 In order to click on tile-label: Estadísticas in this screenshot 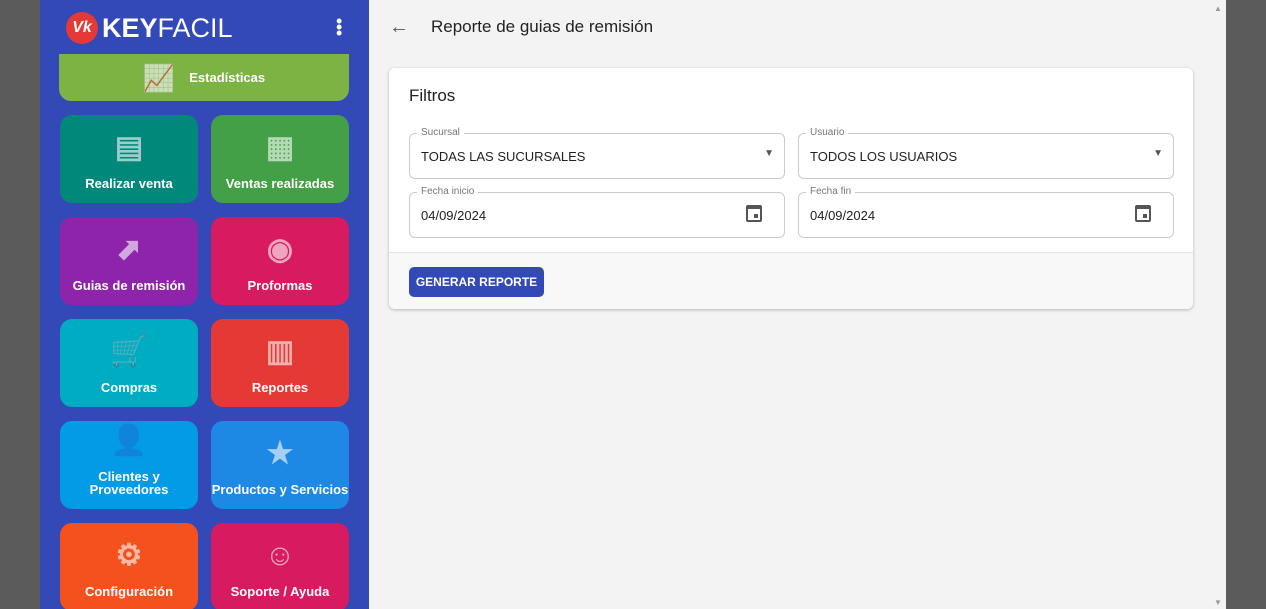, I will do `click(227, 77)`.